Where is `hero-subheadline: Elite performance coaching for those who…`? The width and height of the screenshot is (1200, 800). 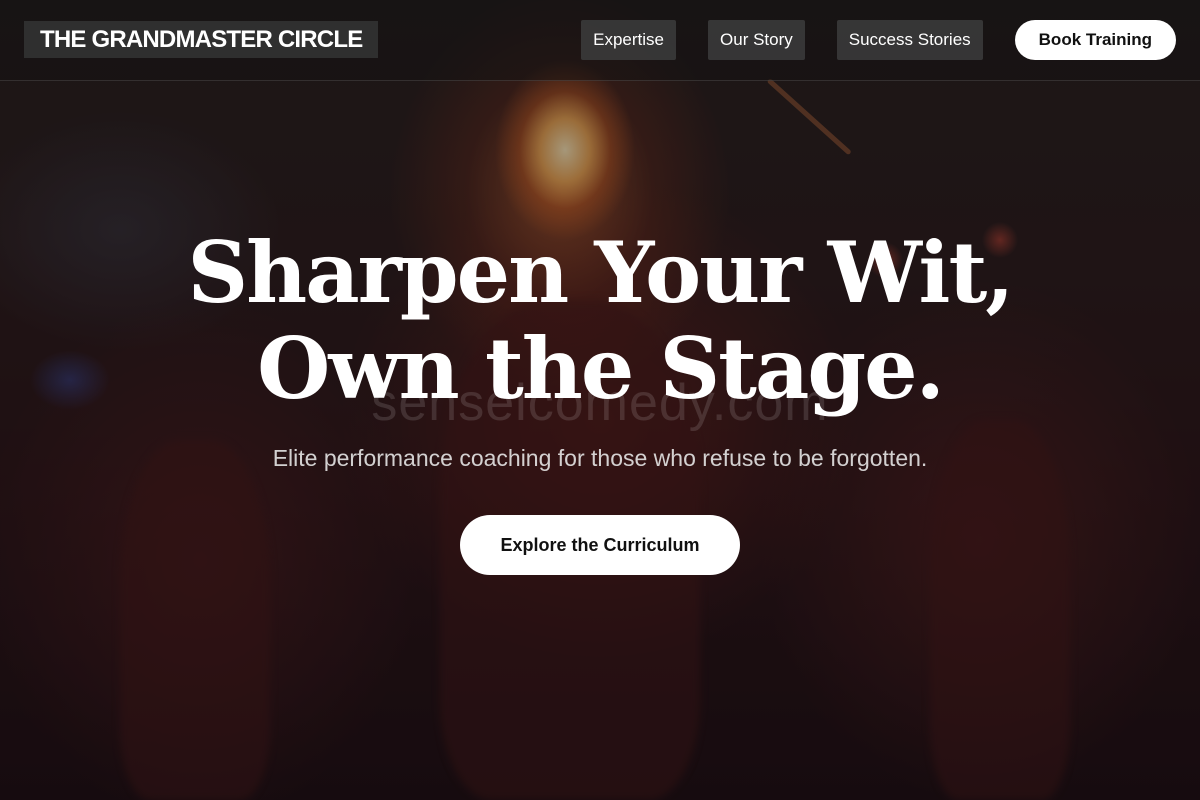 hero-subheadline: Elite performance coaching for those who… is located at coordinates (600, 458).